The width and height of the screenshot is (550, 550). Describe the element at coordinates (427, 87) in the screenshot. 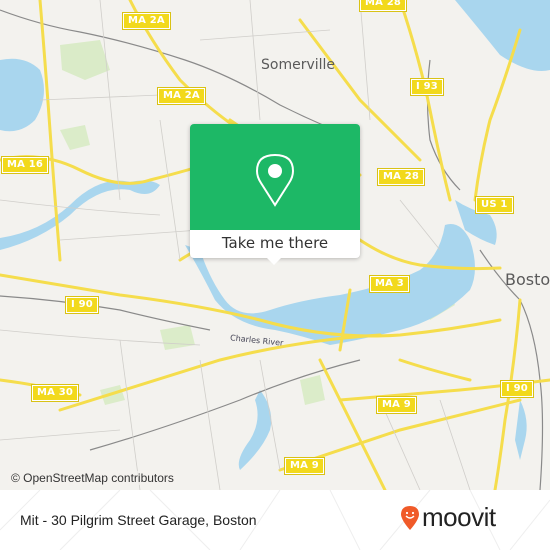

I see `road-shield-i93: I 93` at that location.